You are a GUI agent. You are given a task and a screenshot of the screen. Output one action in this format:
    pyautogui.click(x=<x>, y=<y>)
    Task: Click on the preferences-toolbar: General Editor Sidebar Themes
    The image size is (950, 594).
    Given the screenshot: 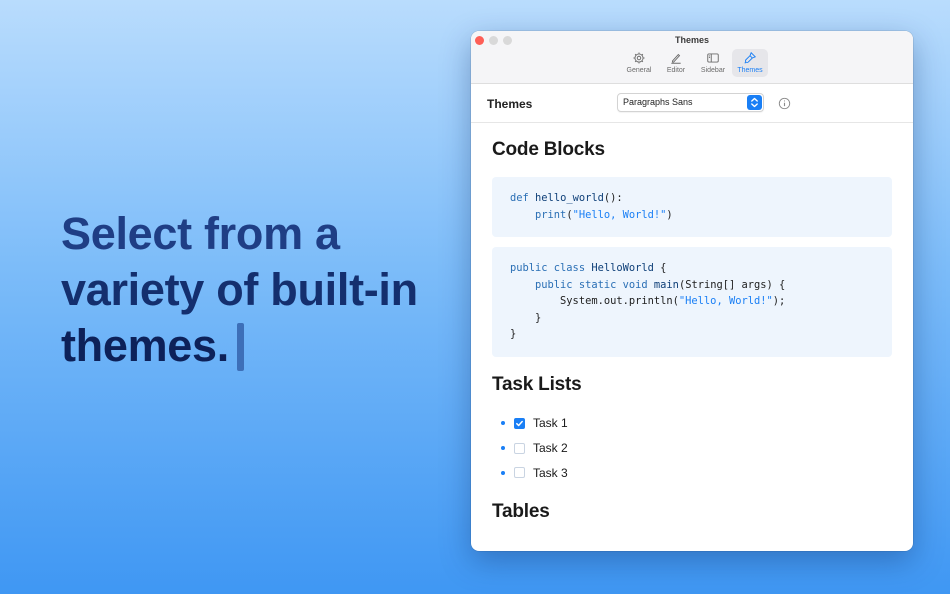 What is the action you would take?
    pyautogui.click(x=695, y=63)
    